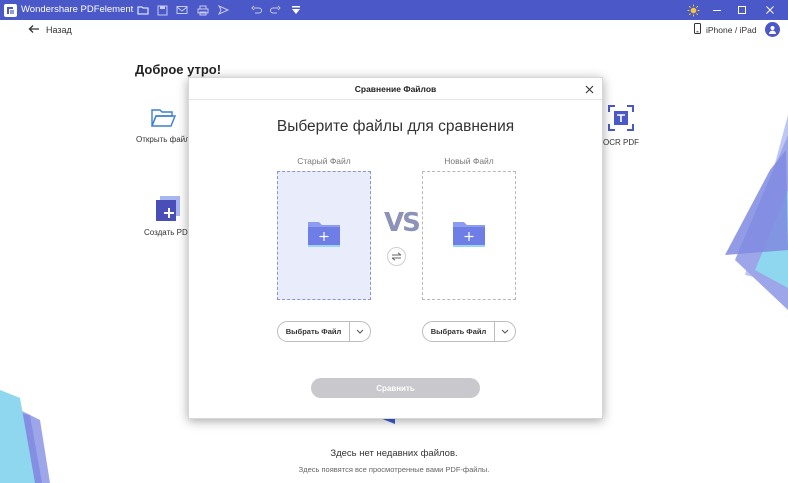  Describe the element at coordinates (621, 119) in the screenshot. I see `ocr-icon` at that location.